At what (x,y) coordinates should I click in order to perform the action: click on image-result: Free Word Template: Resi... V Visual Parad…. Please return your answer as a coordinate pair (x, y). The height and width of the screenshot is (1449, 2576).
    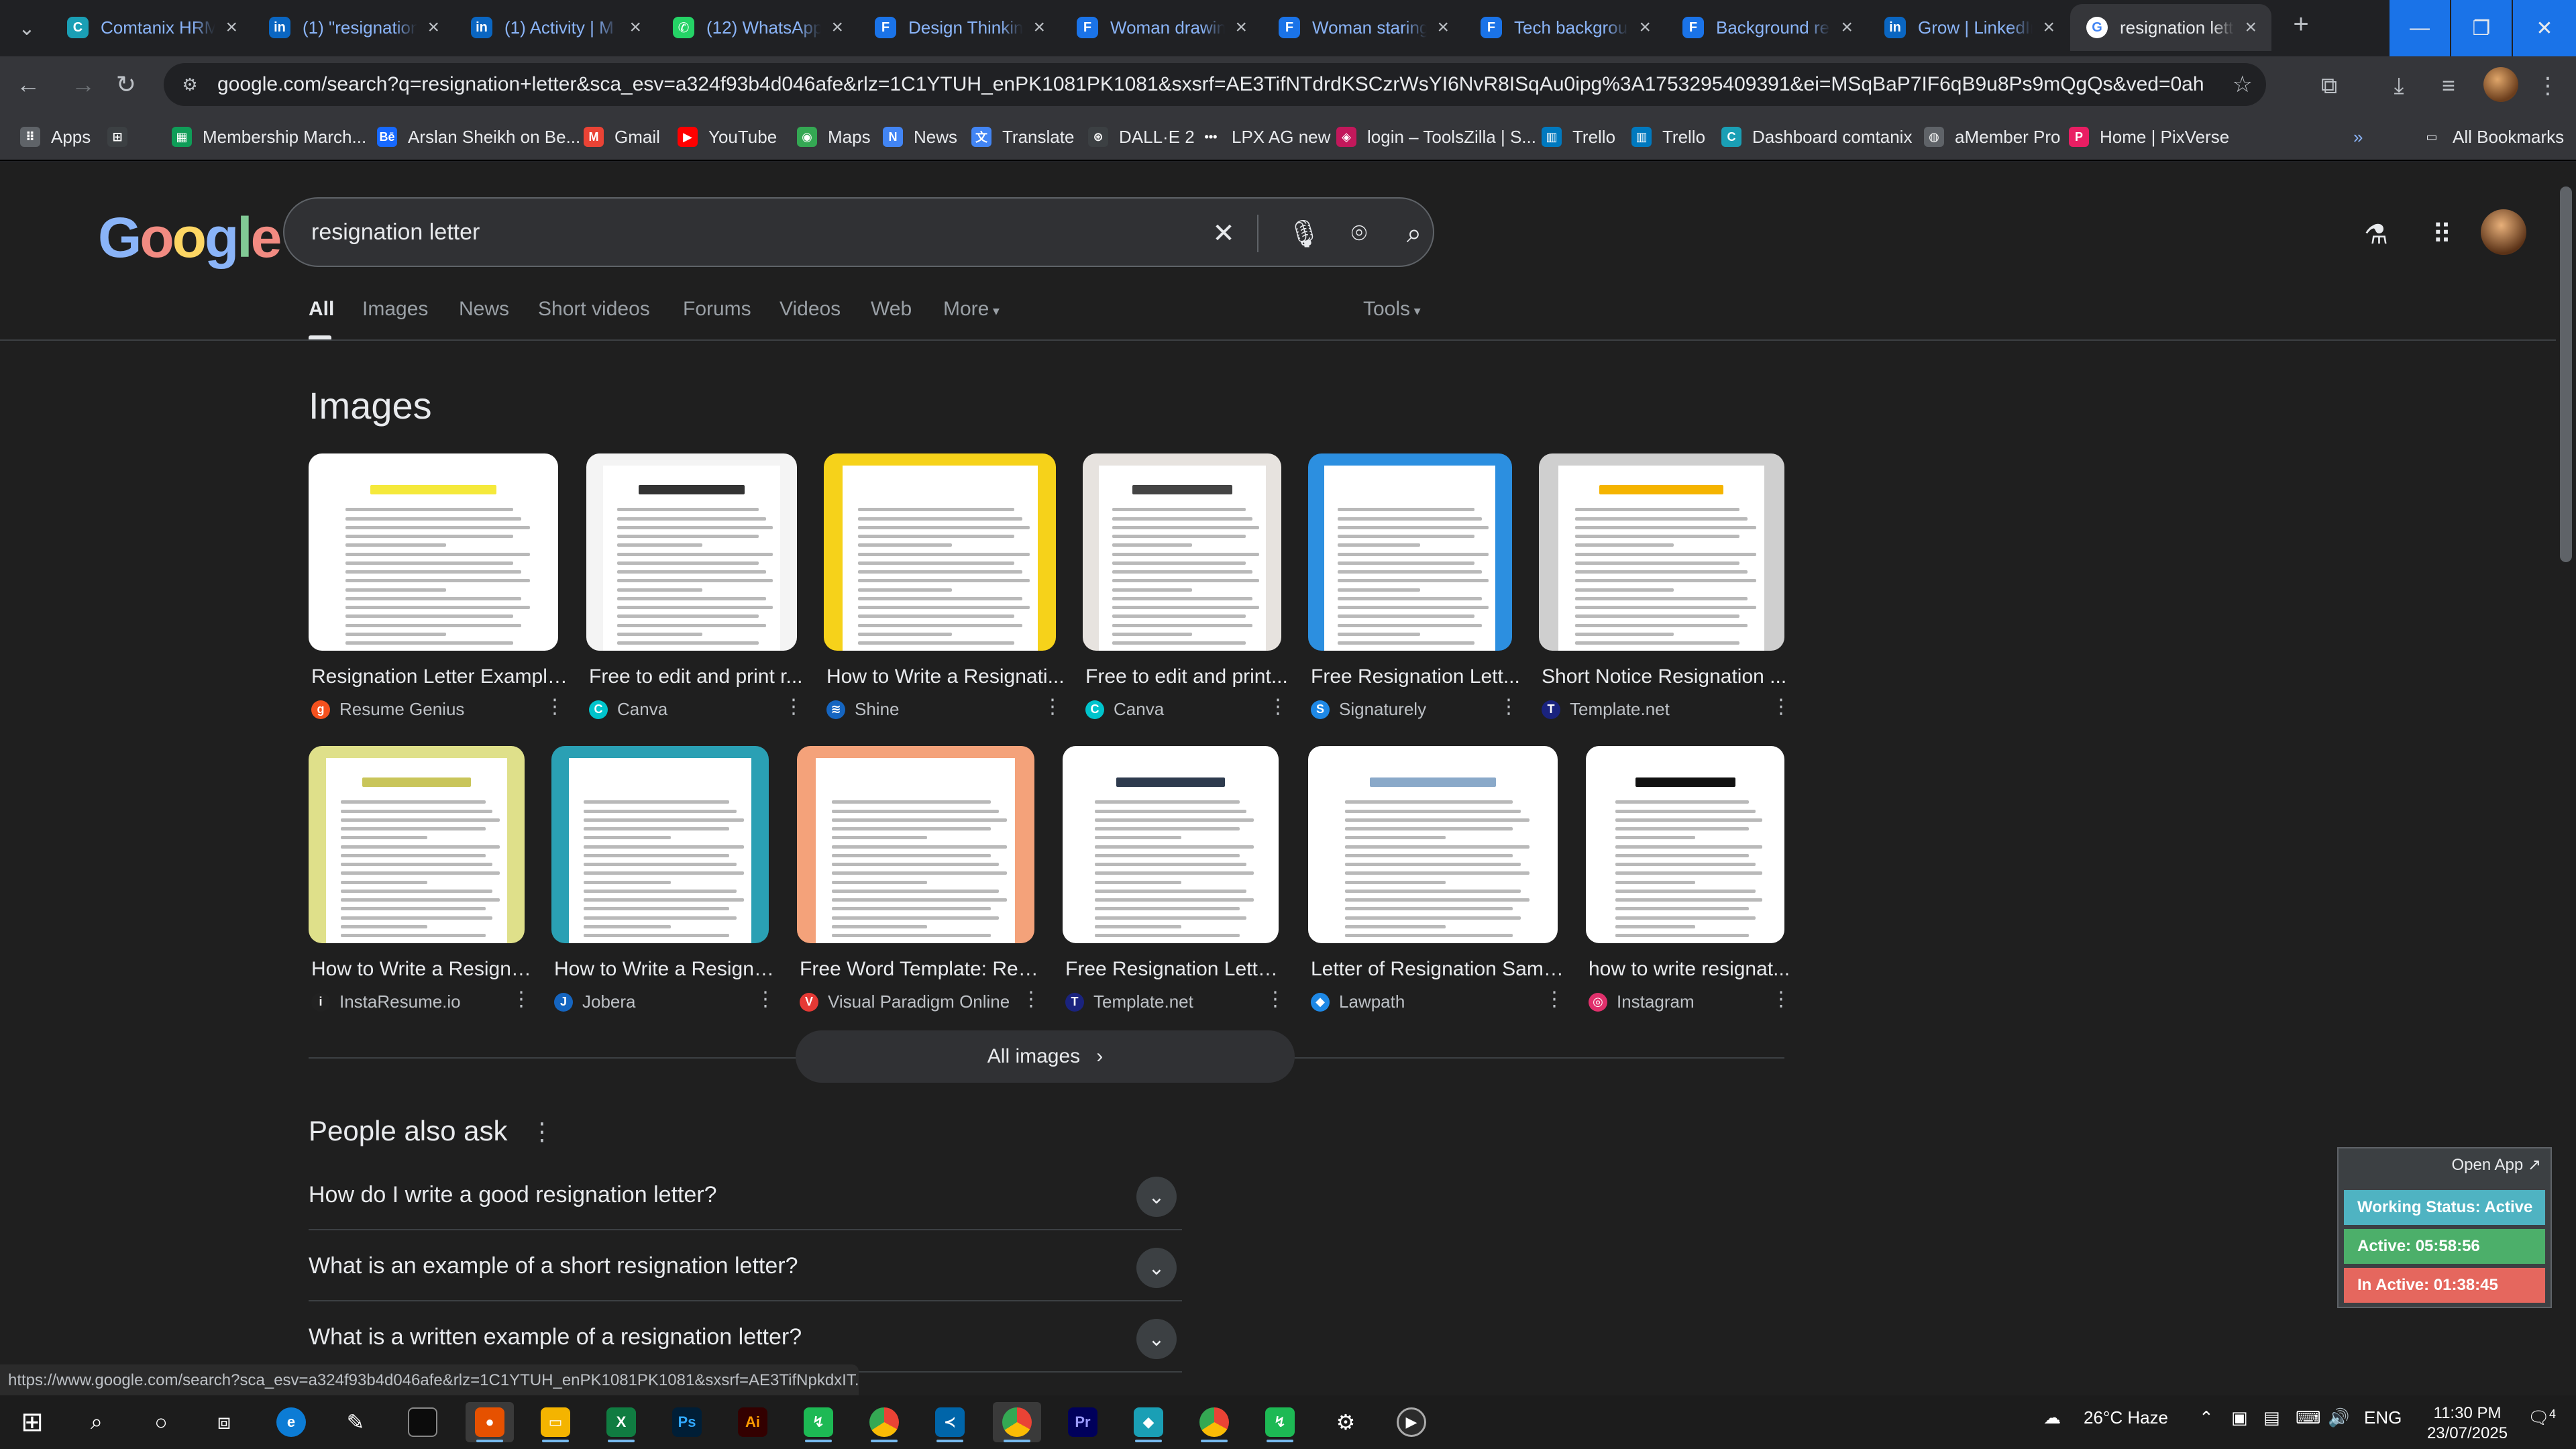
    Looking at the image, I should click on (920, 880).